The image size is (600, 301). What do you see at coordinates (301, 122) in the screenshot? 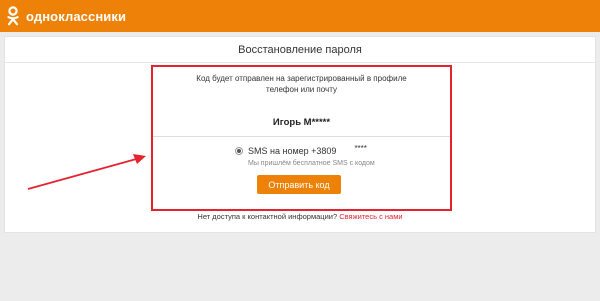
I see `user-name: Игорь М*****` at bounding box center [301, 122].